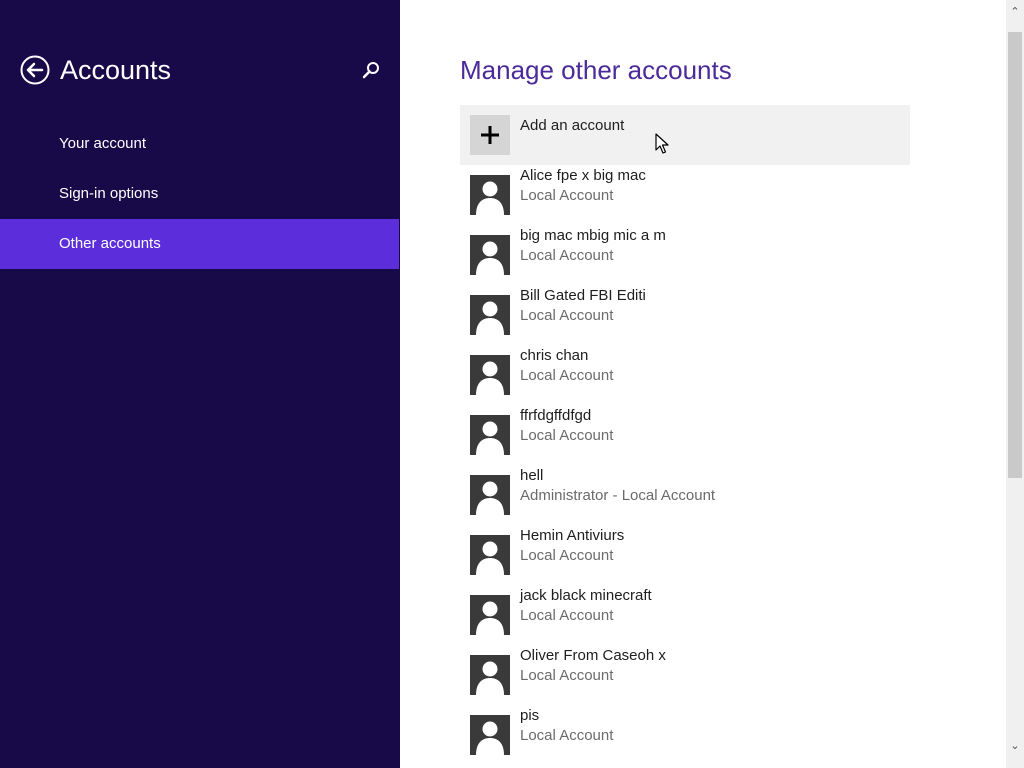  Describe the element at coordinates (618, 495) in the screenshot. I see `account-type: Administrator - Local Account` at that location.